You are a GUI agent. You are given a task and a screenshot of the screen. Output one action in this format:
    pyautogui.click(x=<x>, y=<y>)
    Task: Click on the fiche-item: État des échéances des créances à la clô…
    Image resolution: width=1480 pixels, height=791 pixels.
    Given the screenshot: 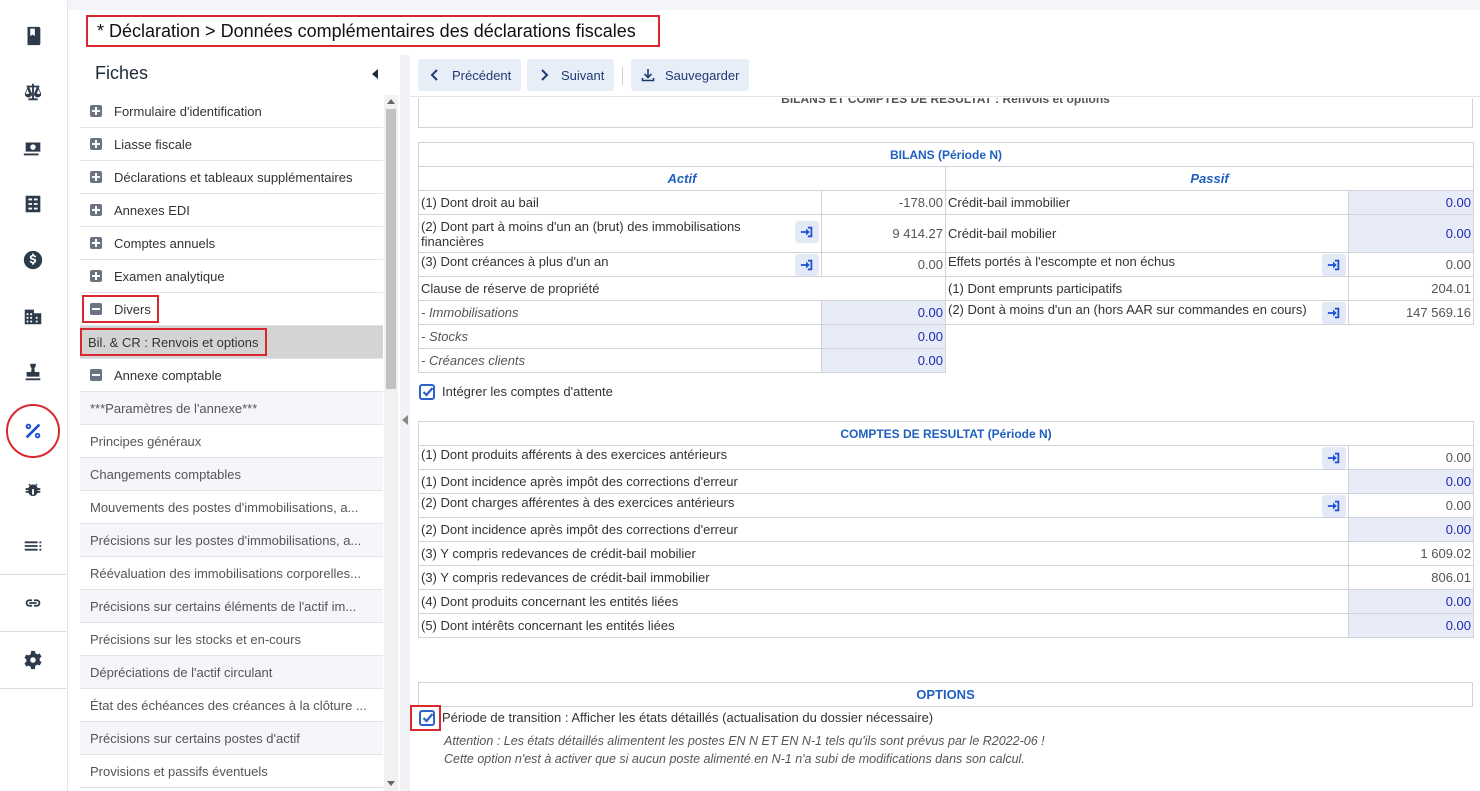 What is the action you would take?
    pyautogui.click(x=231, y=705)
    